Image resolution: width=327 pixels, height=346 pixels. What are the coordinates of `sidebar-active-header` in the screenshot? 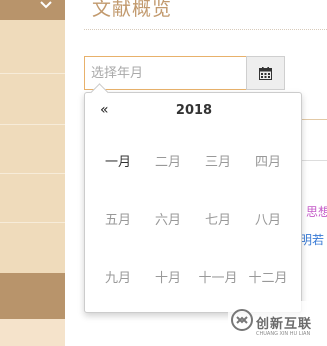 It's located at (32, 10).